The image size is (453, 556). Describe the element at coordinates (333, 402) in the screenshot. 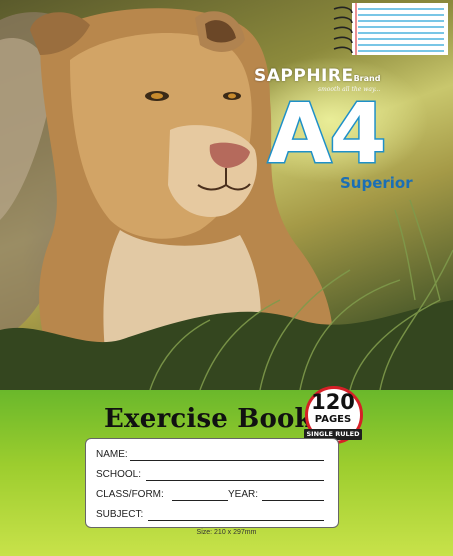

I see `pages-count: 120` at that location.